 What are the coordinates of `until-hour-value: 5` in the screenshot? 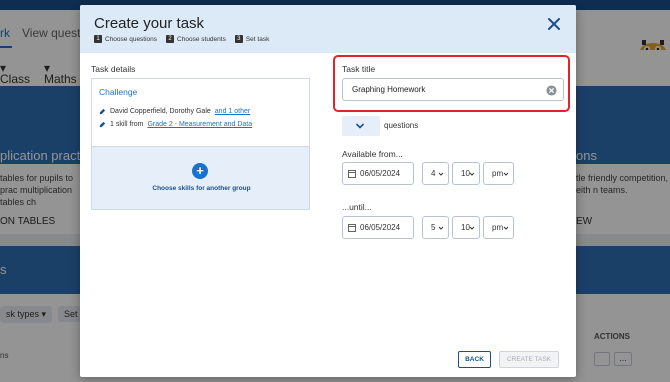 It's located at (433, 227).